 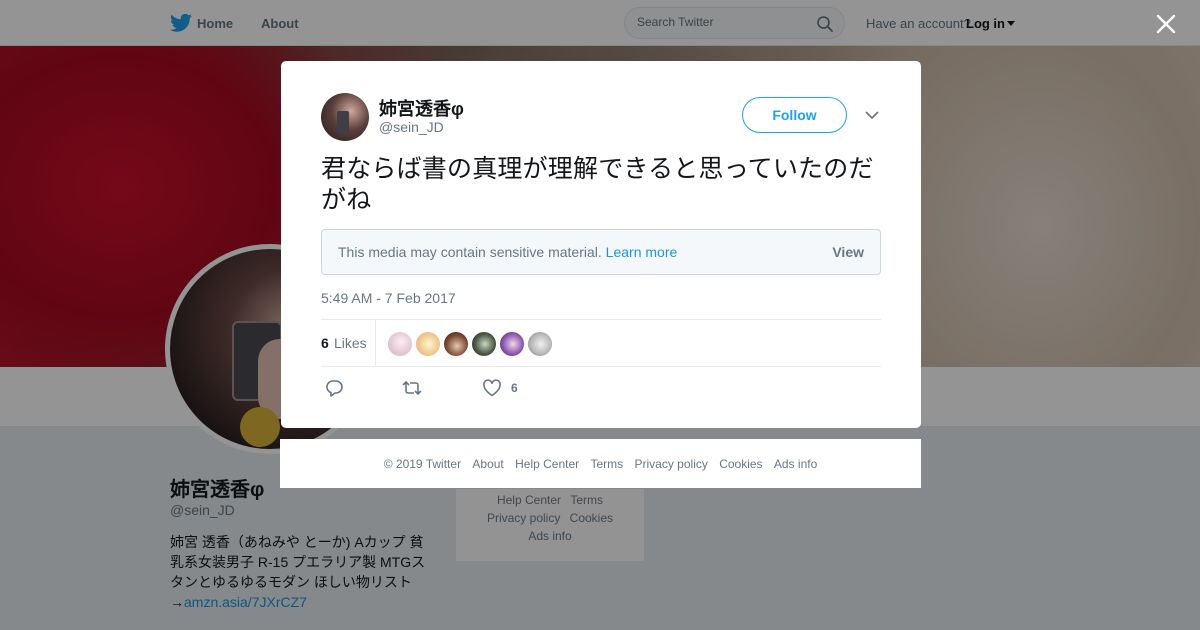 What do you see at coordinates (601, 343) in the screenshot?
I see `tweet-stats: 6 Likes` at bounding box center [601, 343].